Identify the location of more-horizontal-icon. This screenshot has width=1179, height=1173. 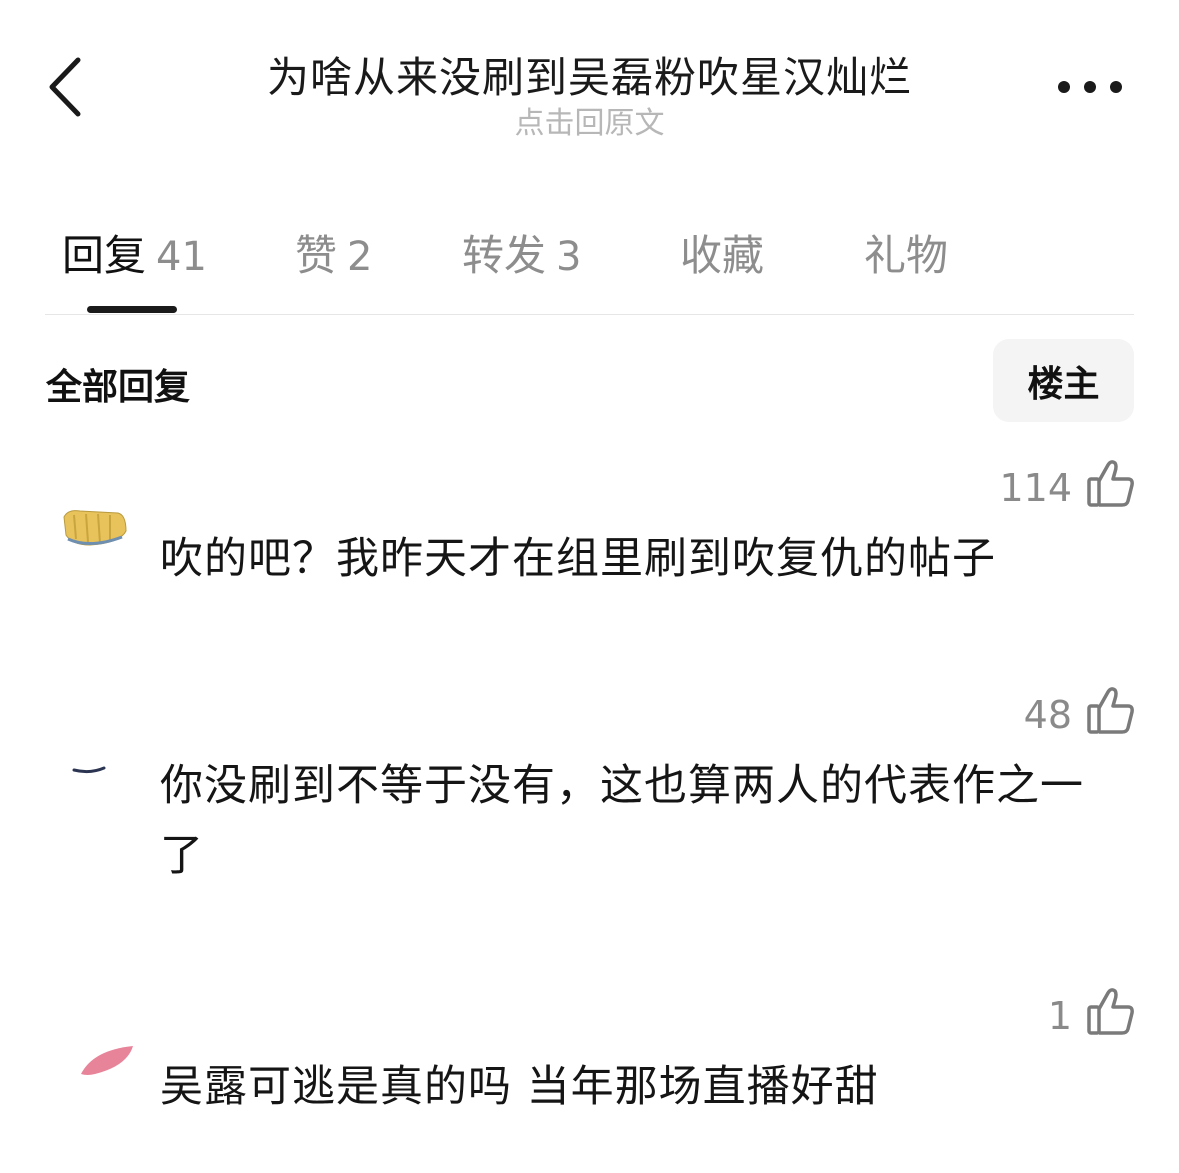
(1090, 87).